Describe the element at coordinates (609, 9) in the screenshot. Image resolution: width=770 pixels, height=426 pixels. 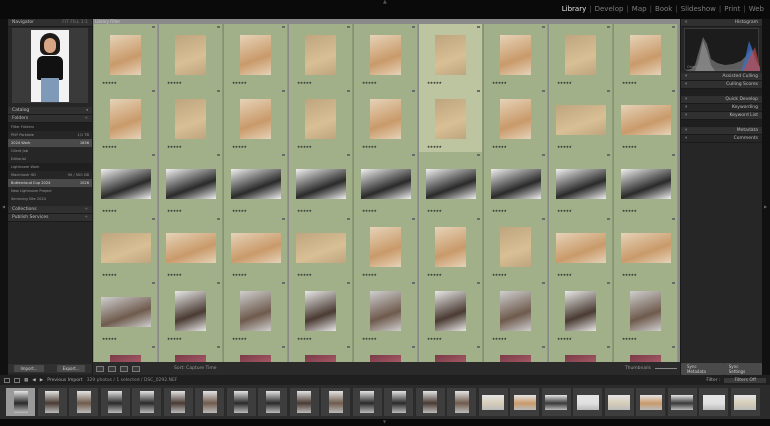
I see `module-develop: Develop` at that location.